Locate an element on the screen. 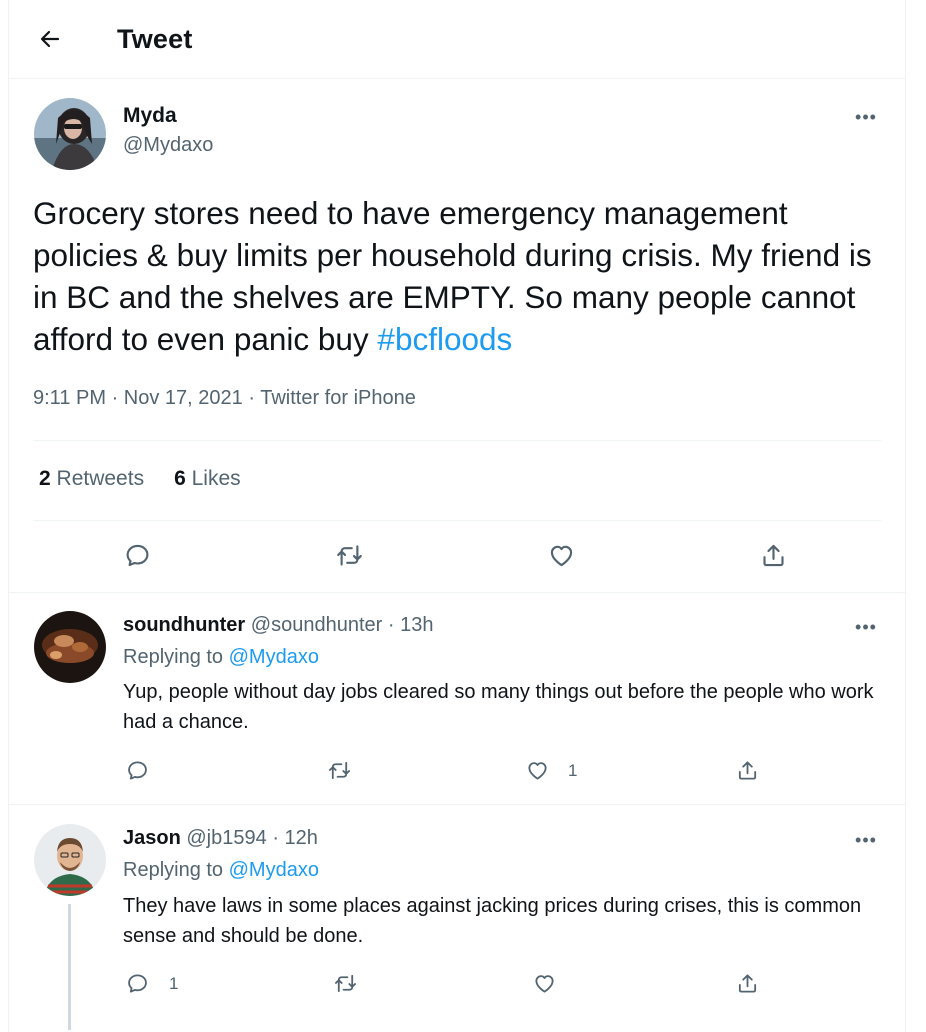 The width and height of the screenshot is (926, 1032). likes-stat: 6 Likes is located at coordinates (207, 479).